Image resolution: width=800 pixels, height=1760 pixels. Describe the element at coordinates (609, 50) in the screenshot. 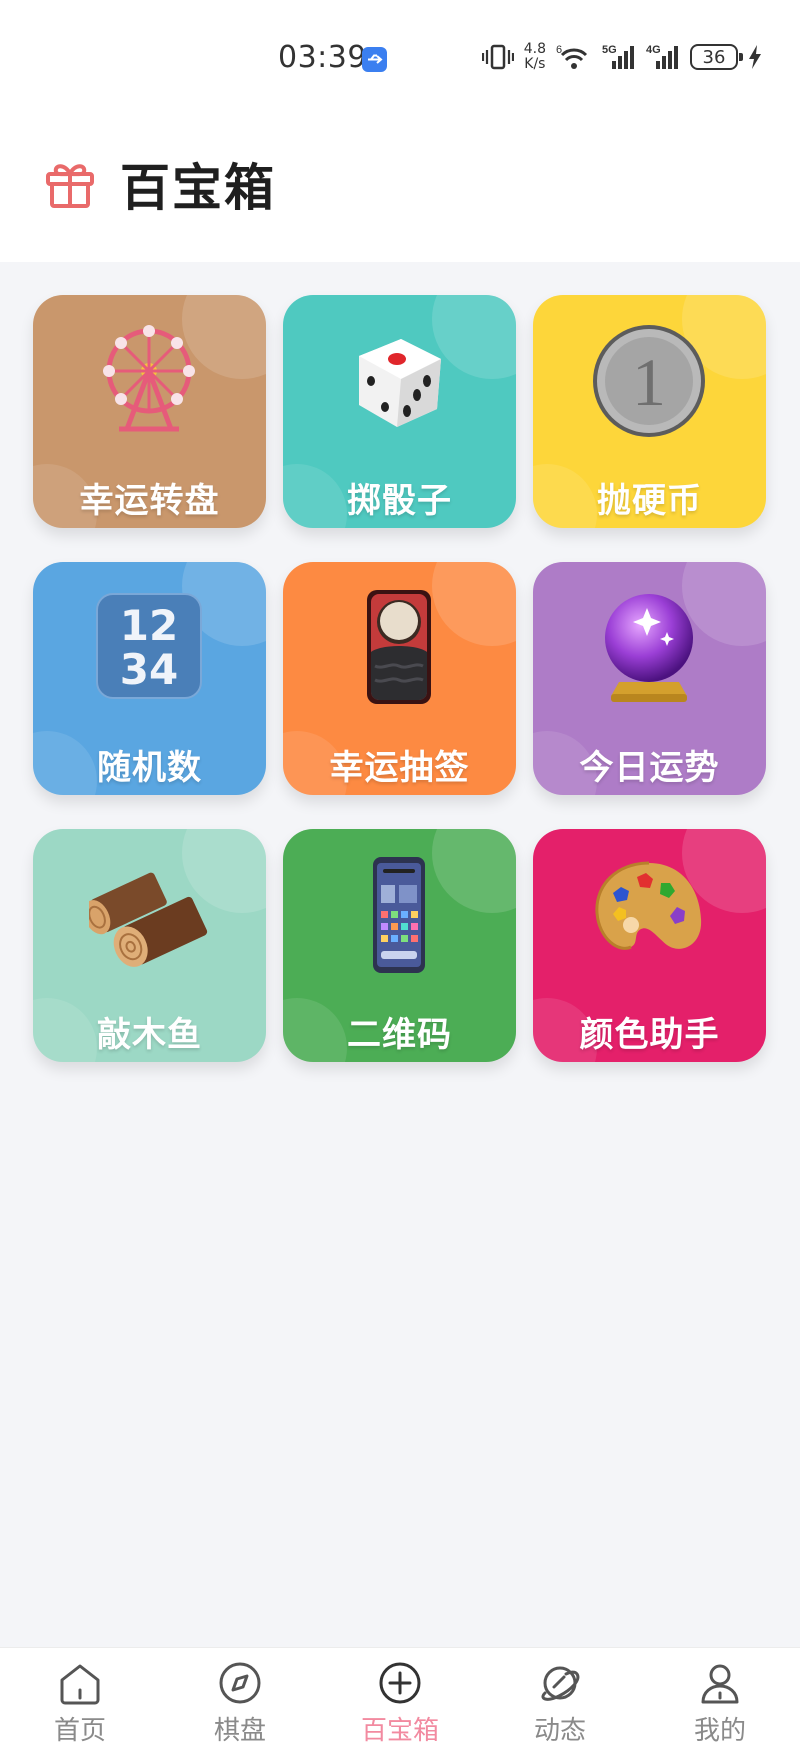

I see `signal-5g-label: 5G` at that location.